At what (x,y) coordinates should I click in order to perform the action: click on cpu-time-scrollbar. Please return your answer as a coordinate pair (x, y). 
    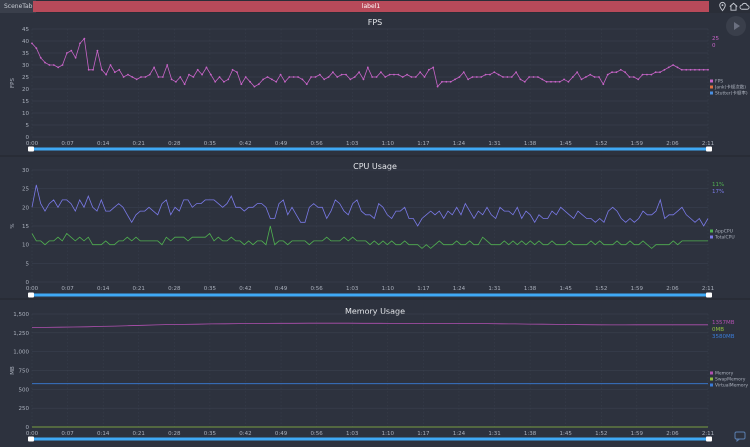
    Looking at the image, I should click on (370, 295).